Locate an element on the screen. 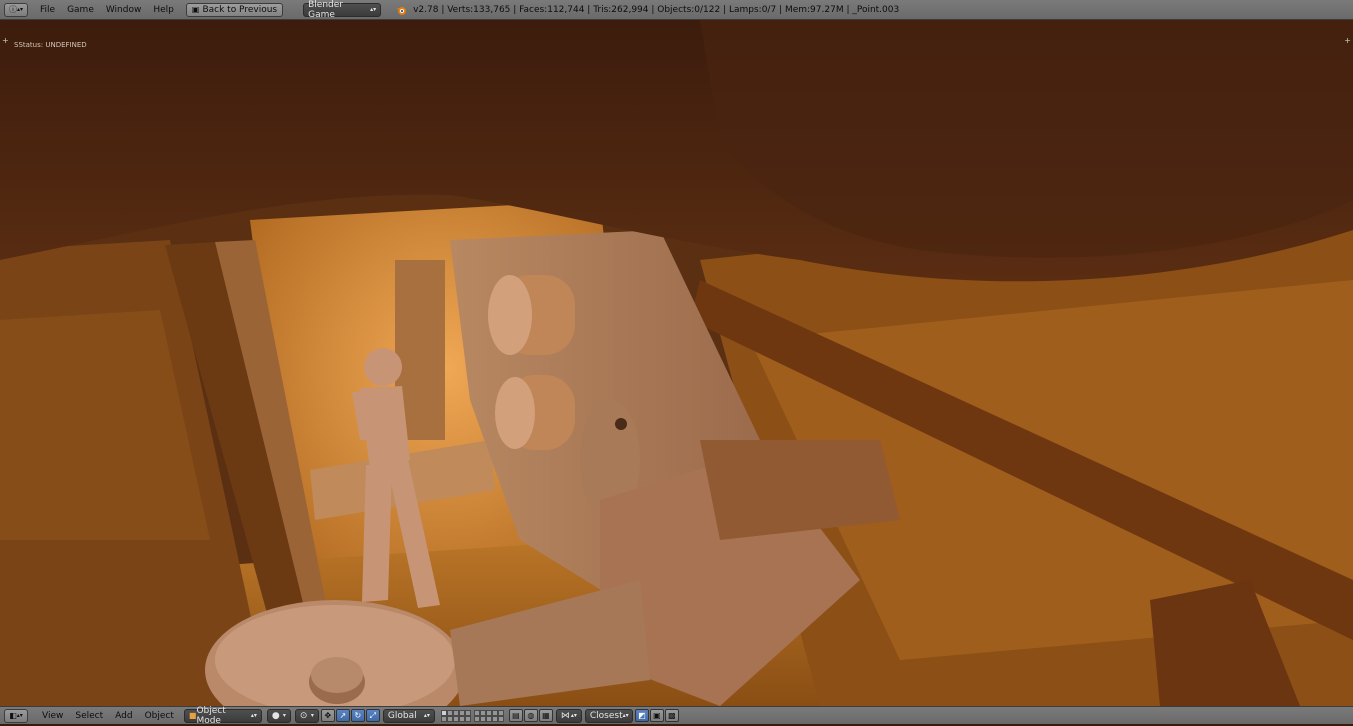 This screenshot has width=1353, height=726. snap-magnet-icon: ⋈ is located at coordinates (565, 715).